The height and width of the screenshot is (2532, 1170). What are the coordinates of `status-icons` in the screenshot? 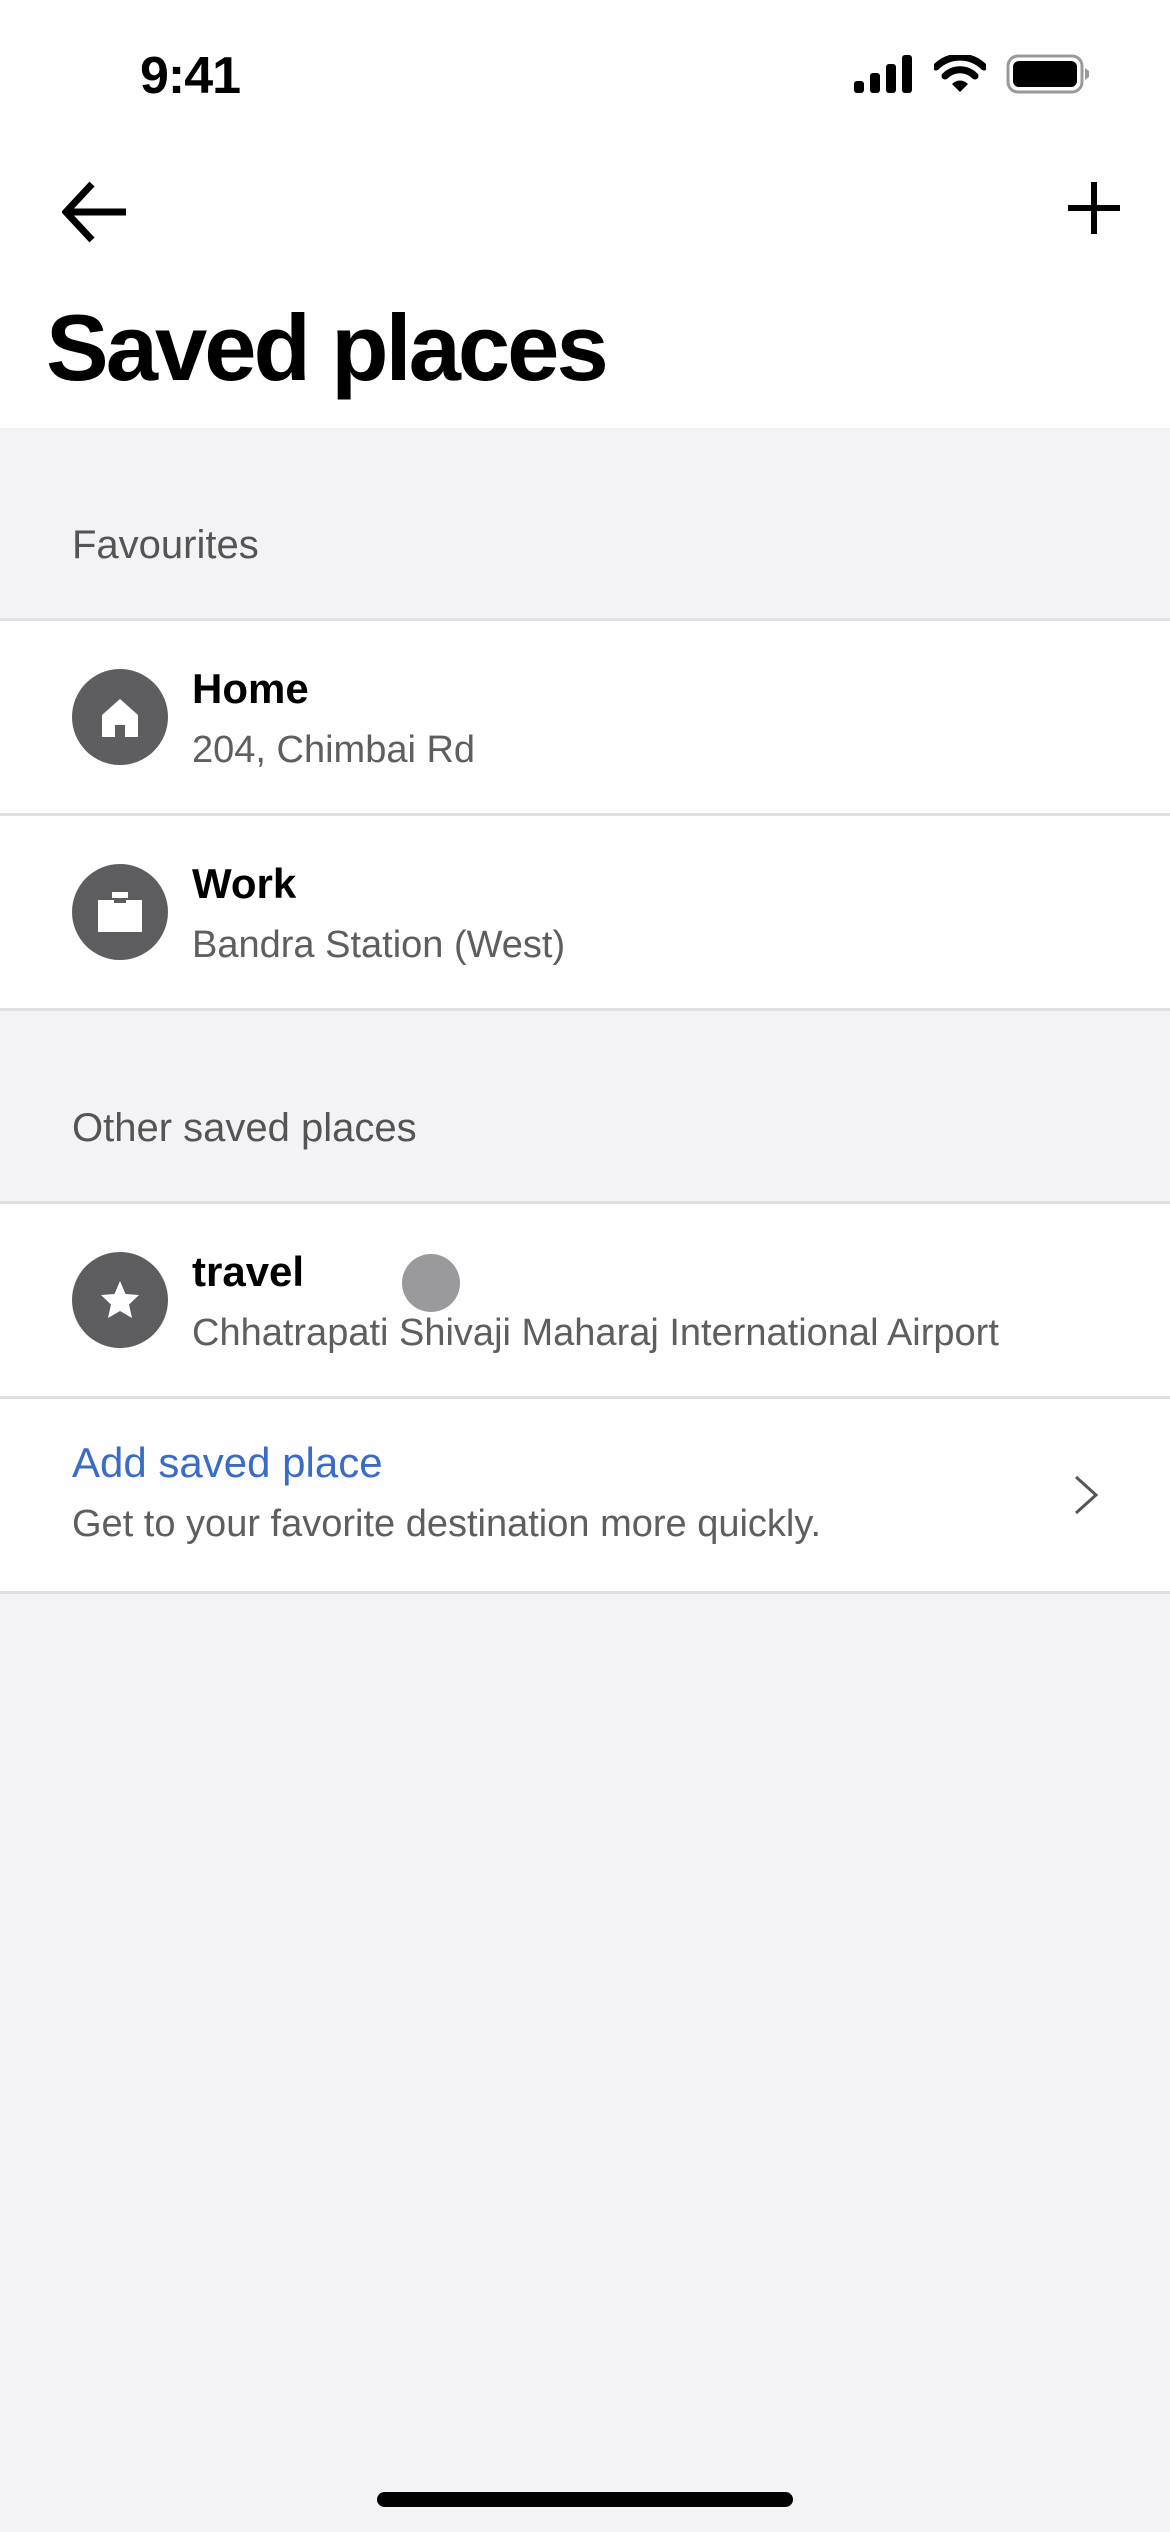 It's located at (972, 74).